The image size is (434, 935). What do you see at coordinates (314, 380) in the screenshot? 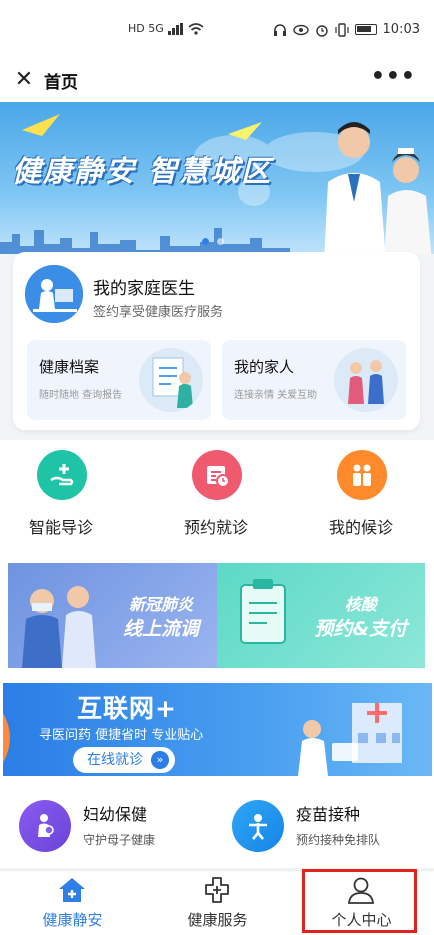
I see `my-family-card: 我的家人 连接亲情 关爱互助` at bounding box center [314, 380].